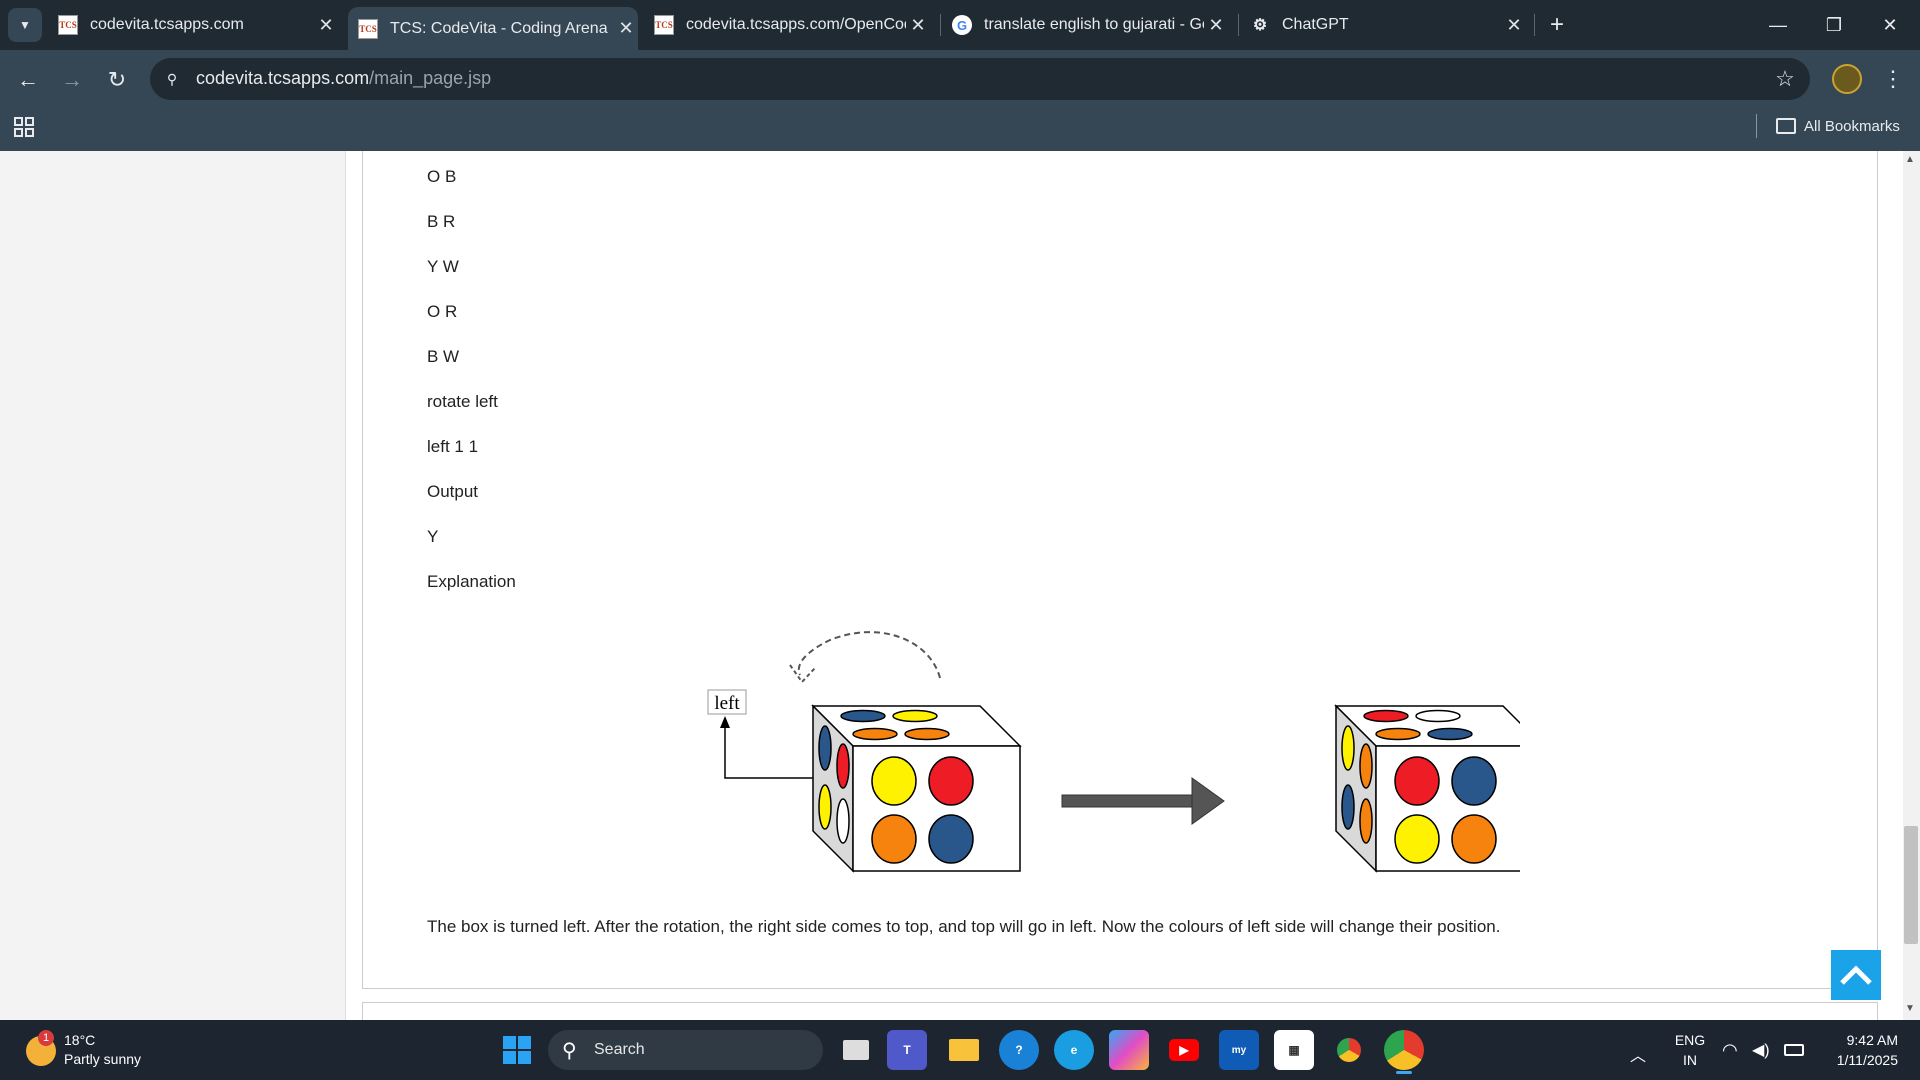 This screenshot has width=1920, height=1080. I want to click on search-placeholder: Search, so click(619, 1049).